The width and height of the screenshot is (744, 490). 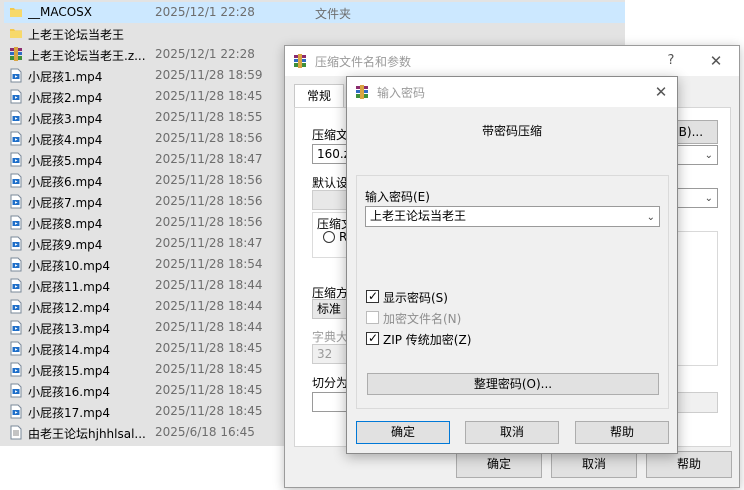 I want to click on pwd-ok-button: 确定, so click(x=403, y=432).